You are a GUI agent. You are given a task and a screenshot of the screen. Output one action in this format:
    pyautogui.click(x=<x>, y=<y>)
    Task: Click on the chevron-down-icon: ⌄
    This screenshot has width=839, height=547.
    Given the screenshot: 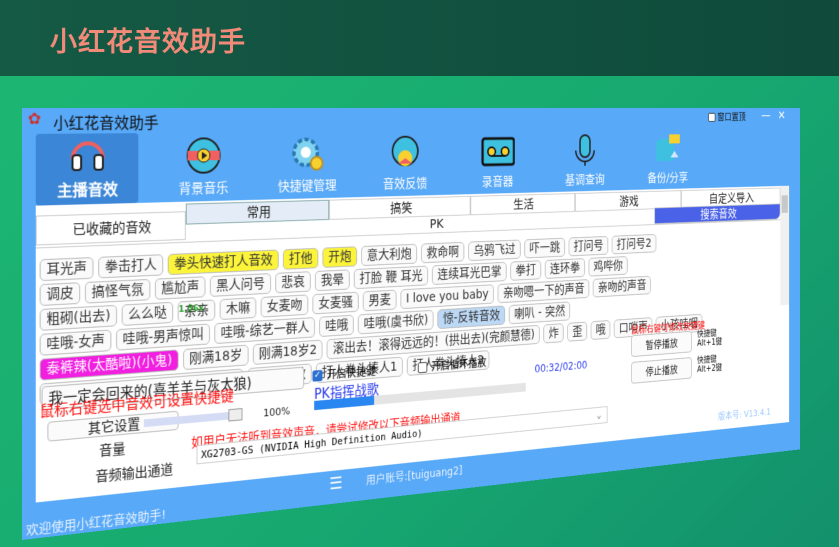 What is the action you would take?
    pyautogui.click(x=599, y=415)
    